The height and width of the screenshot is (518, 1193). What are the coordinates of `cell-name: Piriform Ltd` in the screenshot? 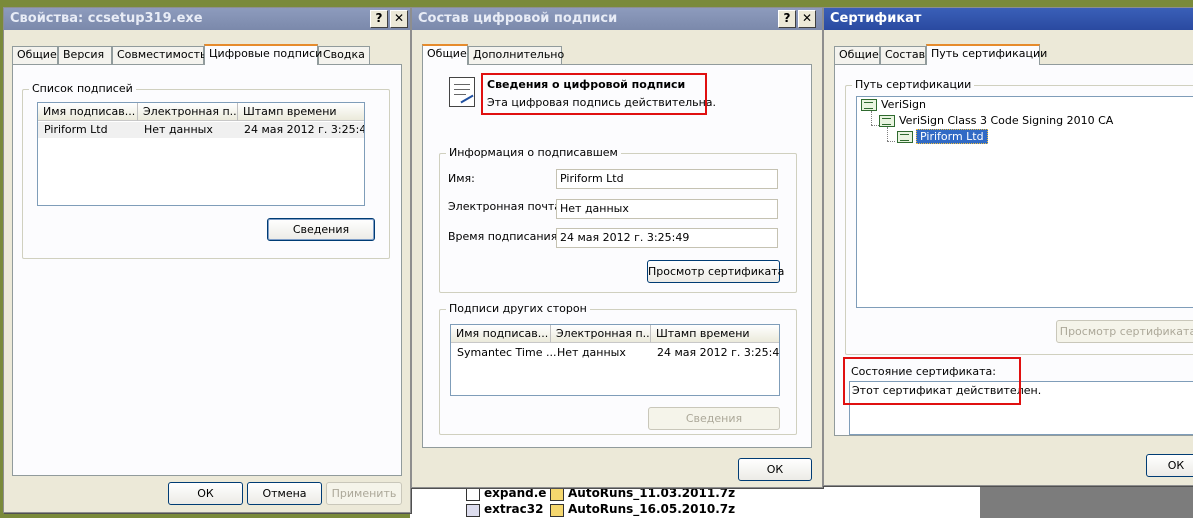 It's located at (76, 129).